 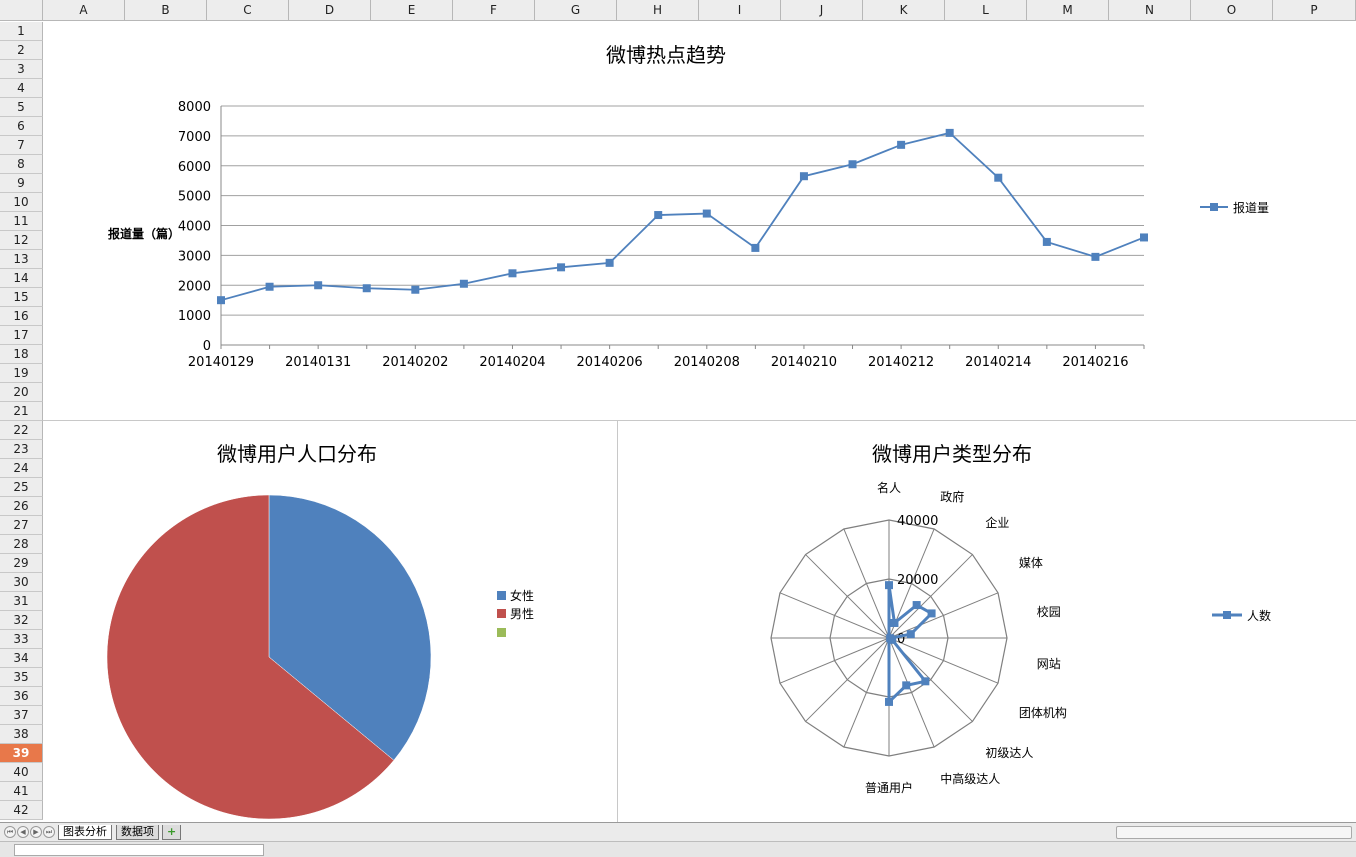 What do you see at coordinates (21, 88) in the screenshot?
I see `row-header-4: 4` at bounding box center [21, 88].